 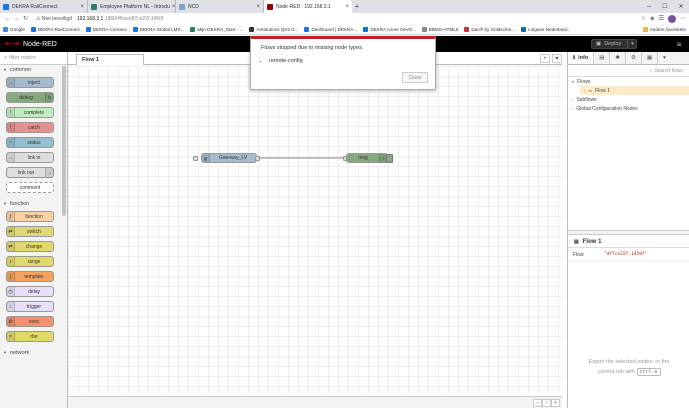 What do you see at coordinates (110, 59) in the screenshot?
I see `tab-flow-1: Flow 1` at bounding box center [110, 59].